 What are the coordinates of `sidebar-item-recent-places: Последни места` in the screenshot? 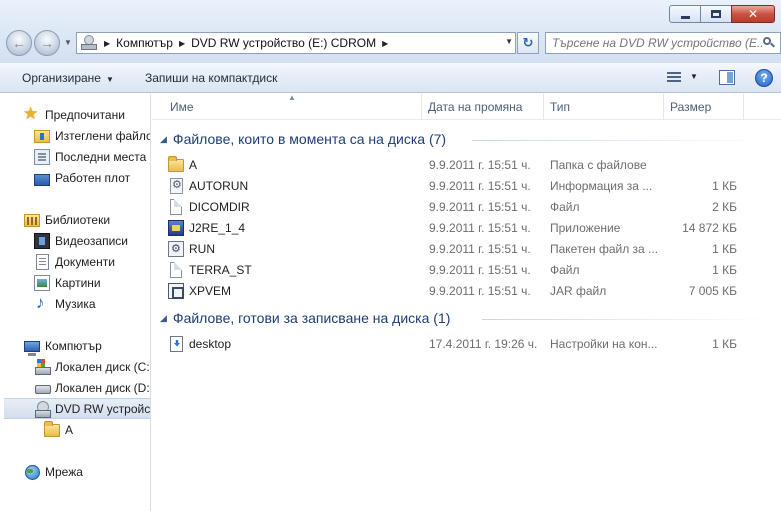 It's located at (90, 156).